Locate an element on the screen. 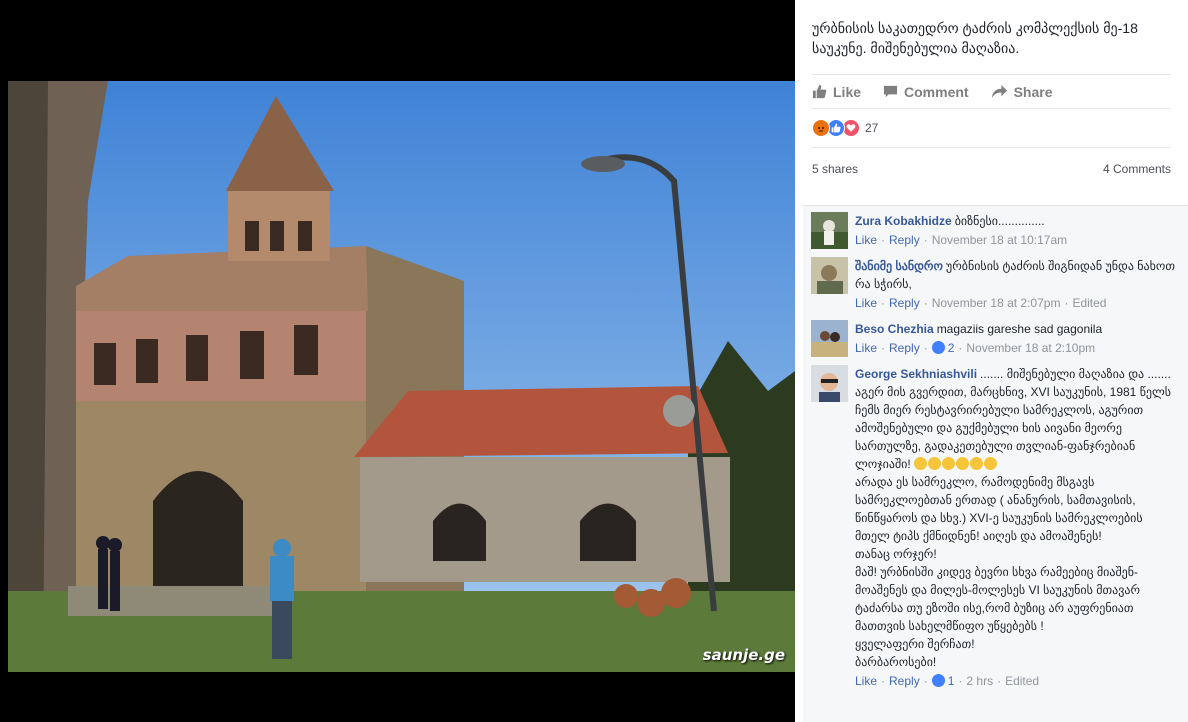 This screenshot has height=722, width=1188. comment-text-line: ყველაფერი შერჩათ! is located at coordinates (915, 644).